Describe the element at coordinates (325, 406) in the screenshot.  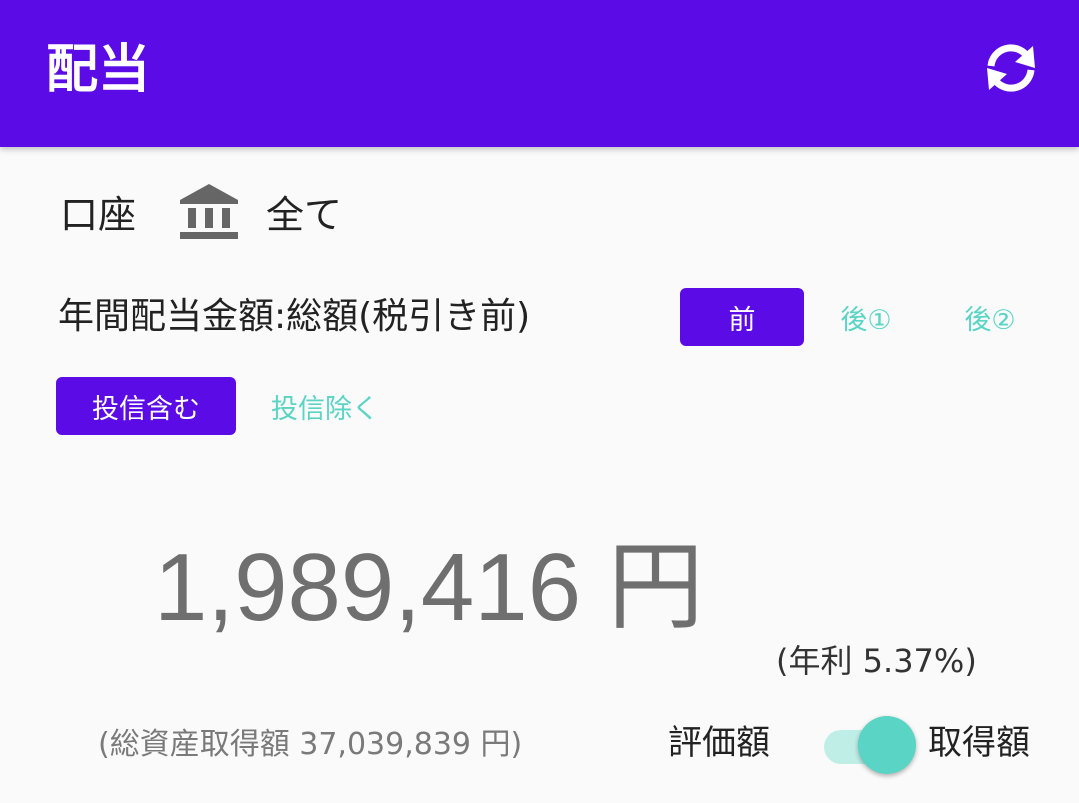
I see `exclude-funds-button: 投信除く` at that location.